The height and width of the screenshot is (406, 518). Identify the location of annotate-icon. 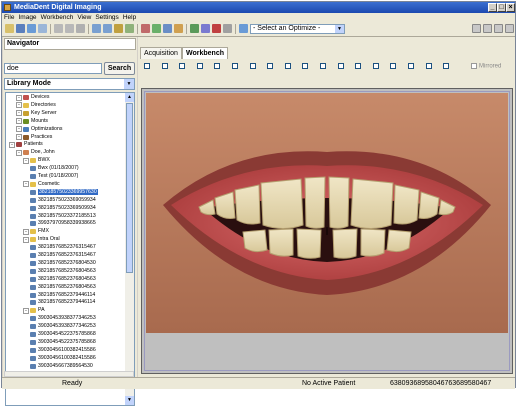
(145, 28).